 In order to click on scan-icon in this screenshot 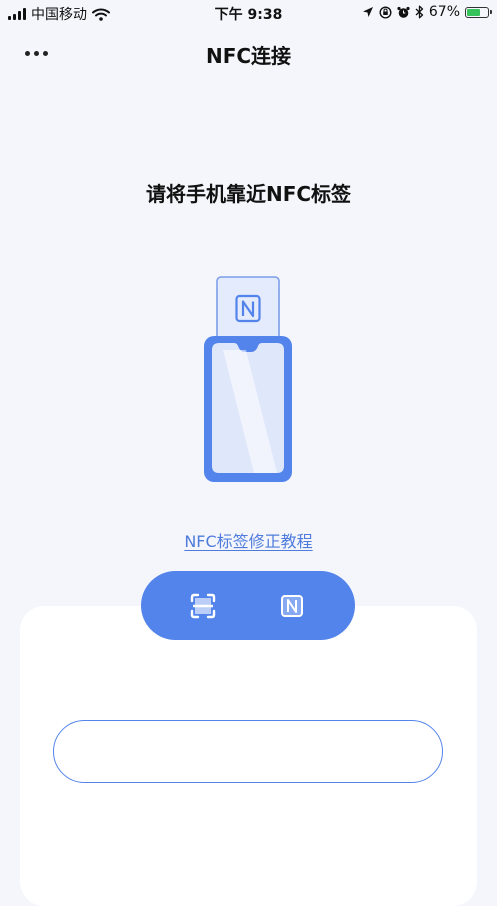, I will do `click(203, 606)`.